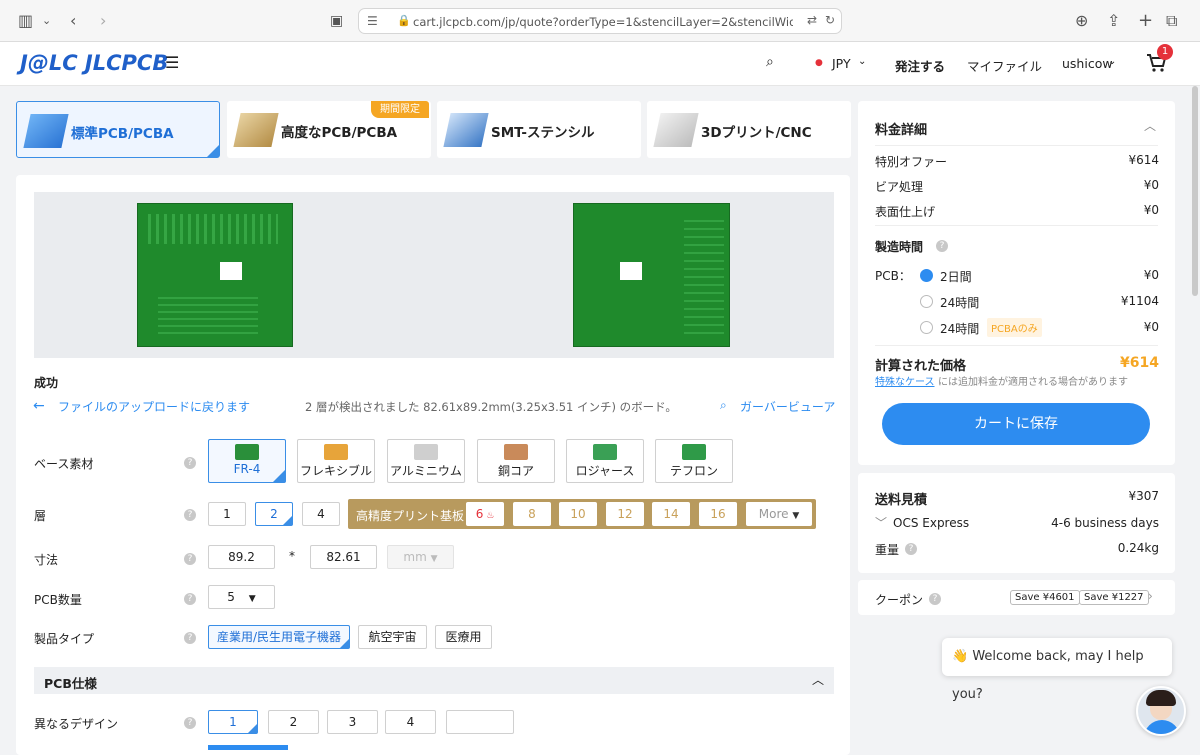 This screenshot has width=1200, height=755. What do you see at coordinates (920, 65) in the screenshot?
I see `order-link: 発注する` at bounding box center [920, 65].